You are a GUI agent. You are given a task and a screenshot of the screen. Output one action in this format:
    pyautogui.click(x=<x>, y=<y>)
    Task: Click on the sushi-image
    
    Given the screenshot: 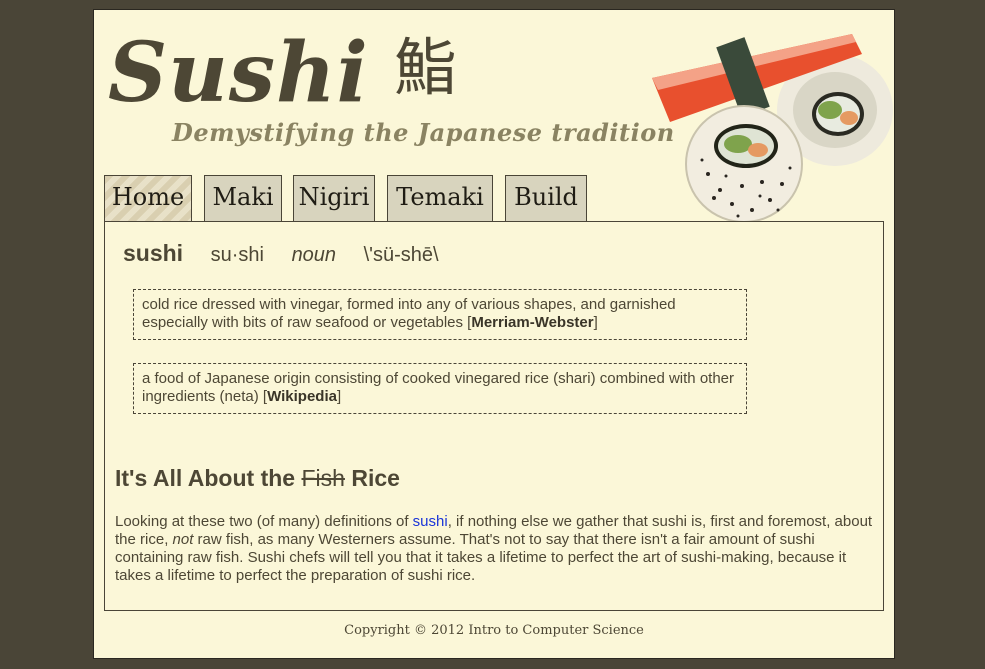 What is the action you would take?
    pyautogui.click(x=772, y=128)
    